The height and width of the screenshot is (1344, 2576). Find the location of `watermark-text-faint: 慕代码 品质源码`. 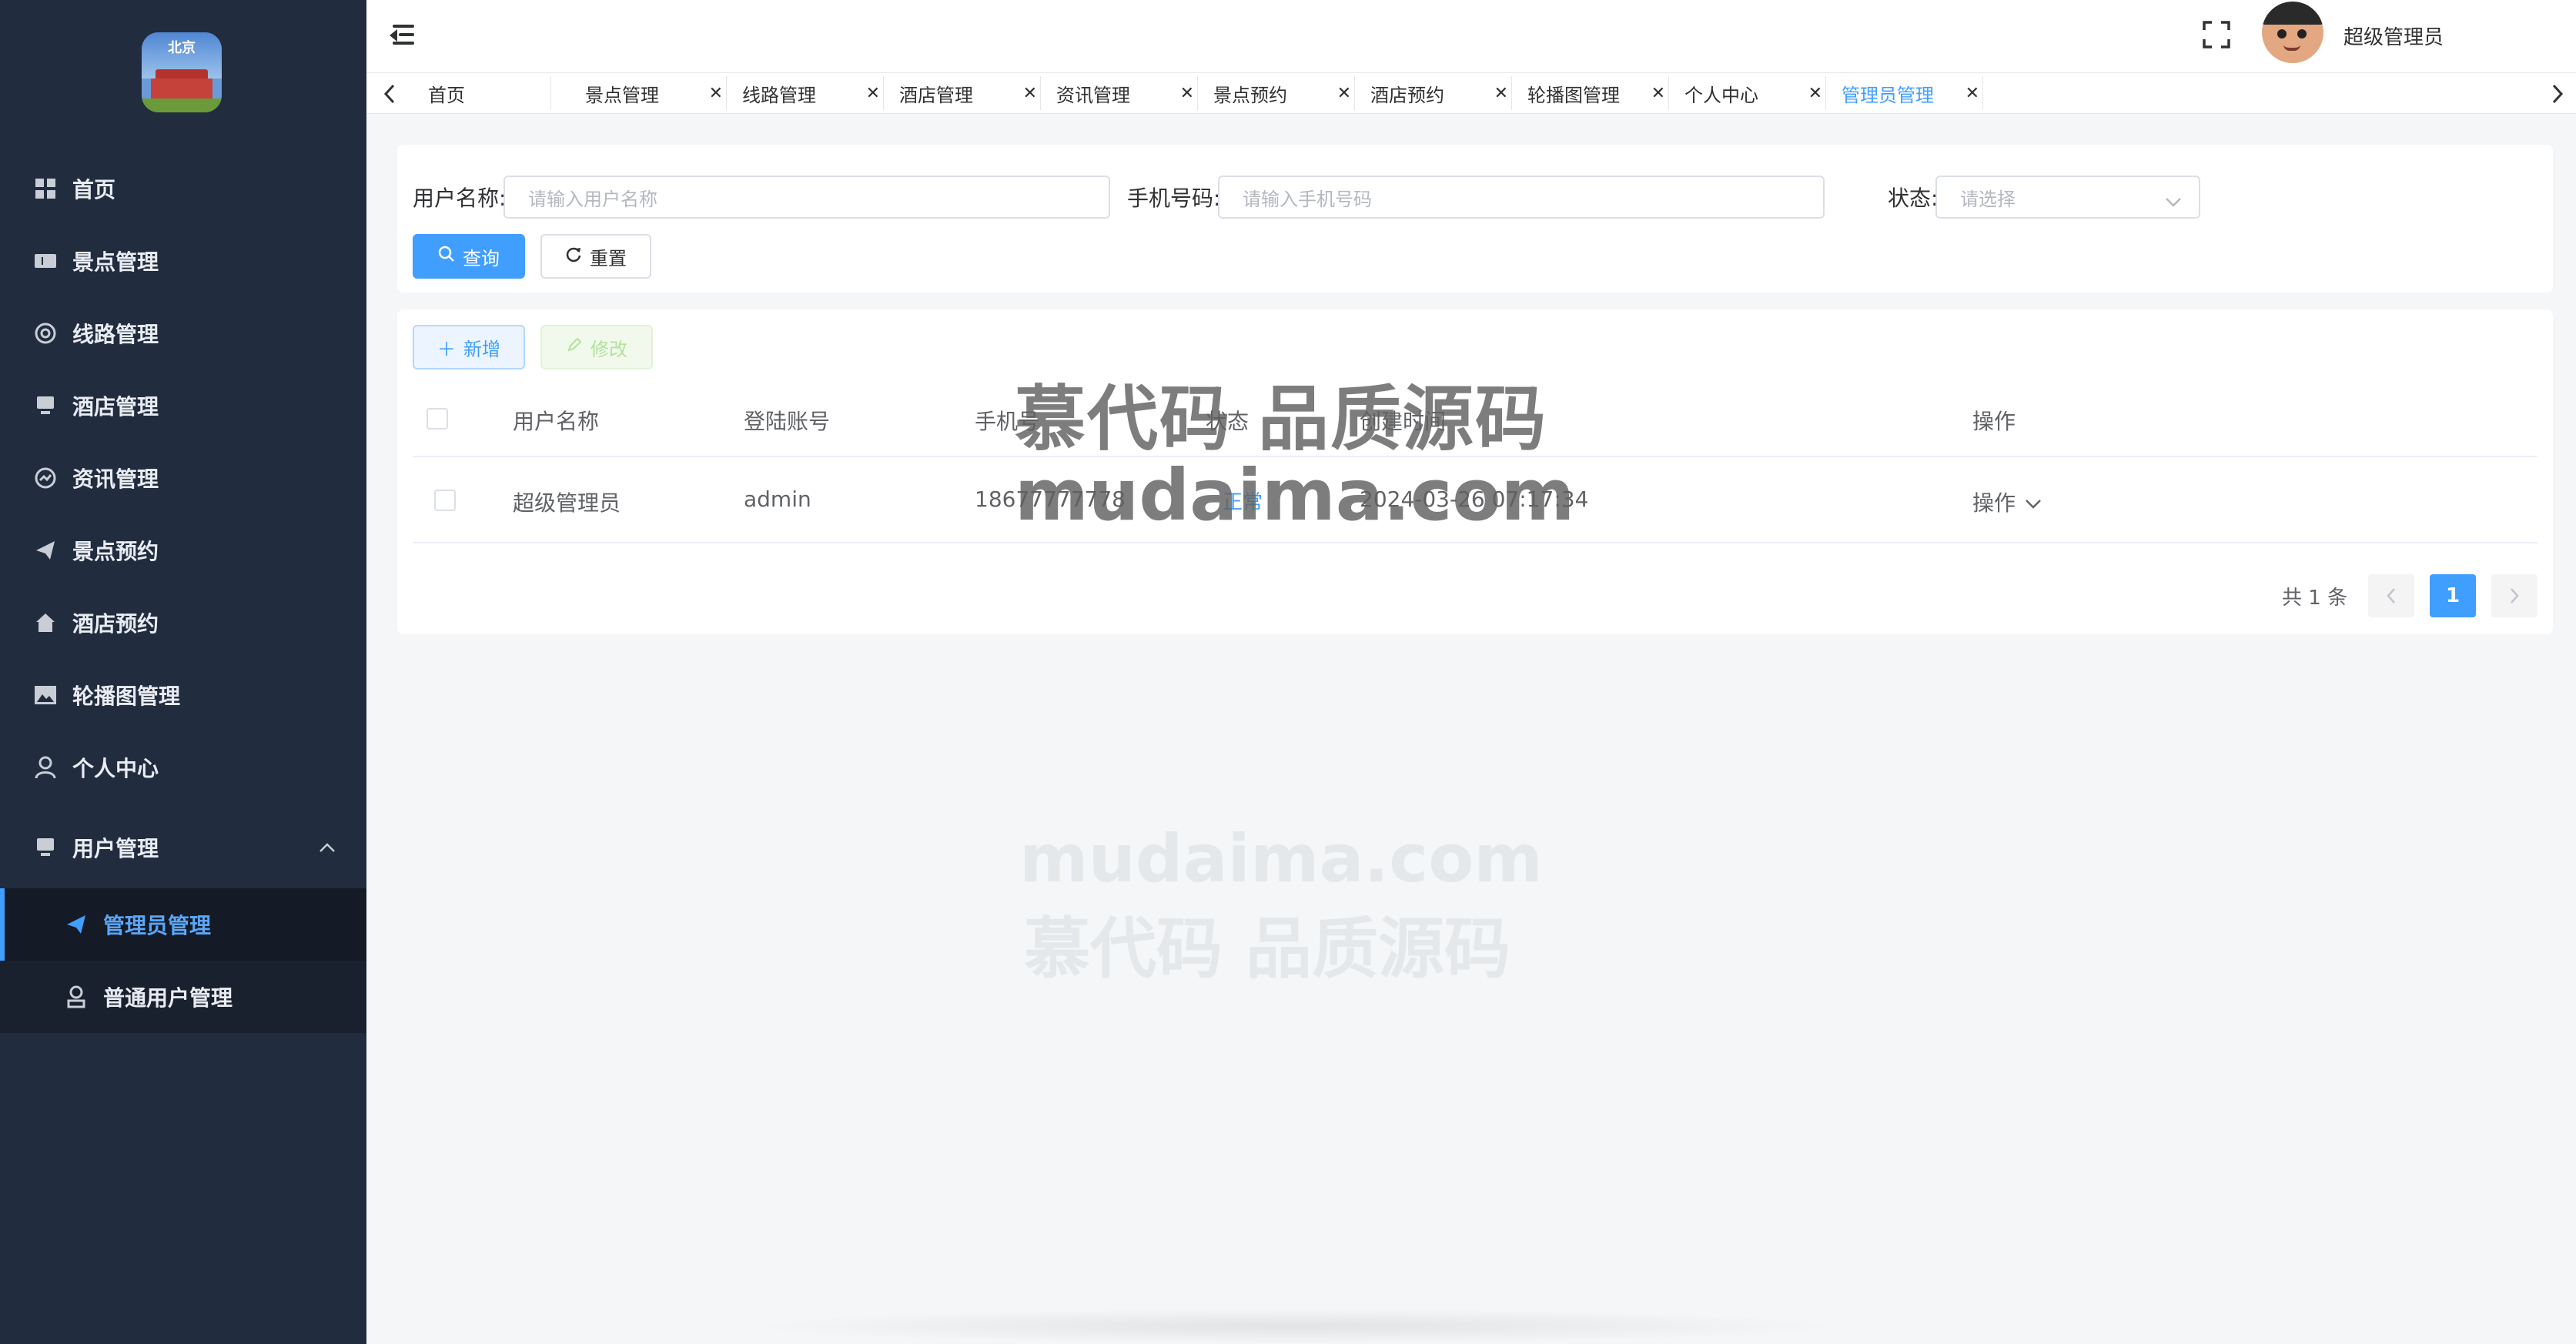

watermark-text-faint: 慕代码 品质源码 is located at coordinates (1267, 949).